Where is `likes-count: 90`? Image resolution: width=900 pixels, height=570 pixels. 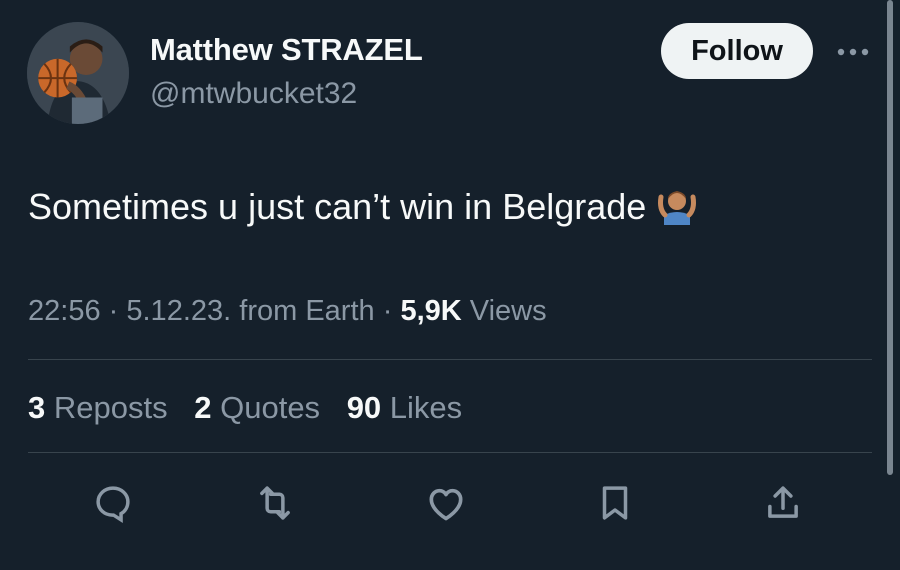 likes-count: 90 is located at coordinates (364, 407).